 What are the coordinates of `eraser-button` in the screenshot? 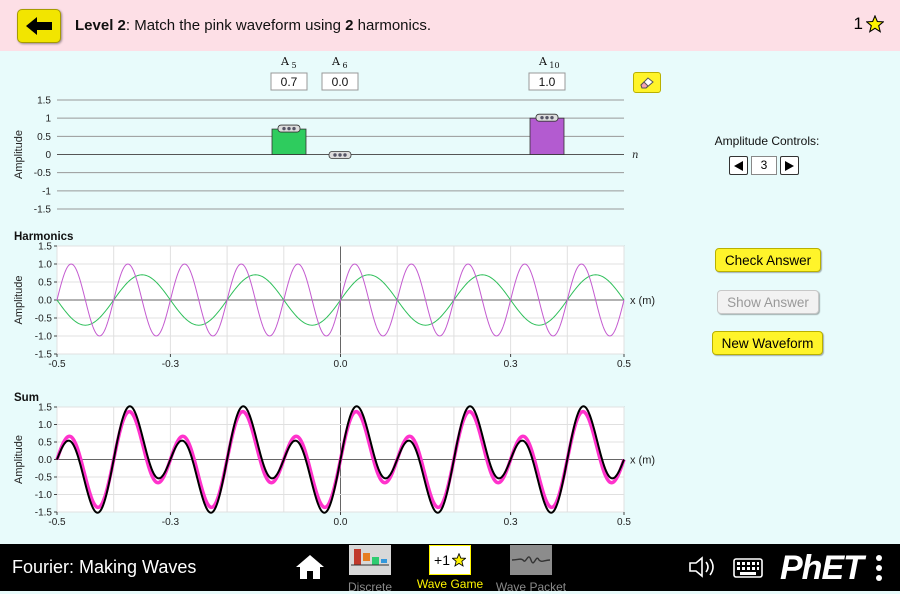 It's located at (647, 82).